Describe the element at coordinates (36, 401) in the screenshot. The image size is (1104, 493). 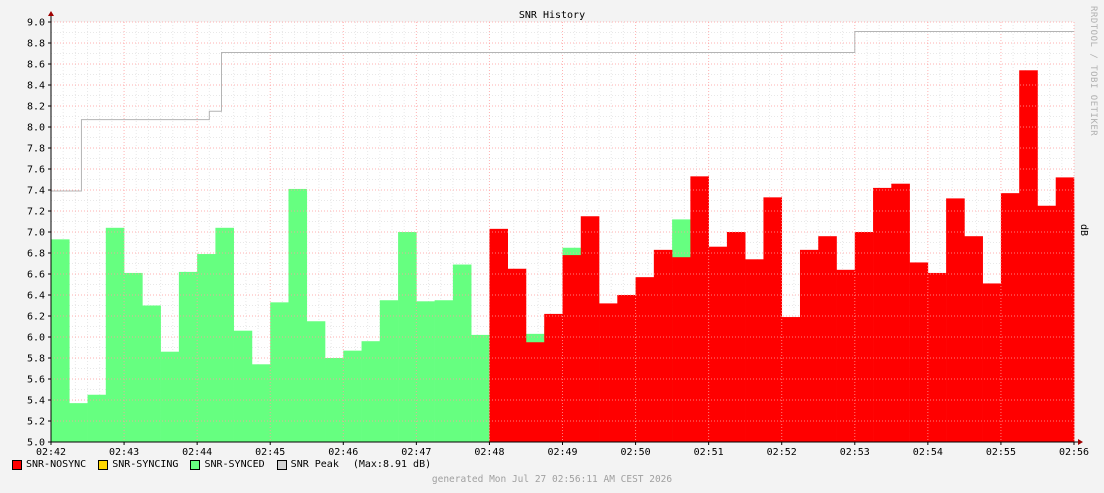
I see `y-tick-label: 5.4` at that location.